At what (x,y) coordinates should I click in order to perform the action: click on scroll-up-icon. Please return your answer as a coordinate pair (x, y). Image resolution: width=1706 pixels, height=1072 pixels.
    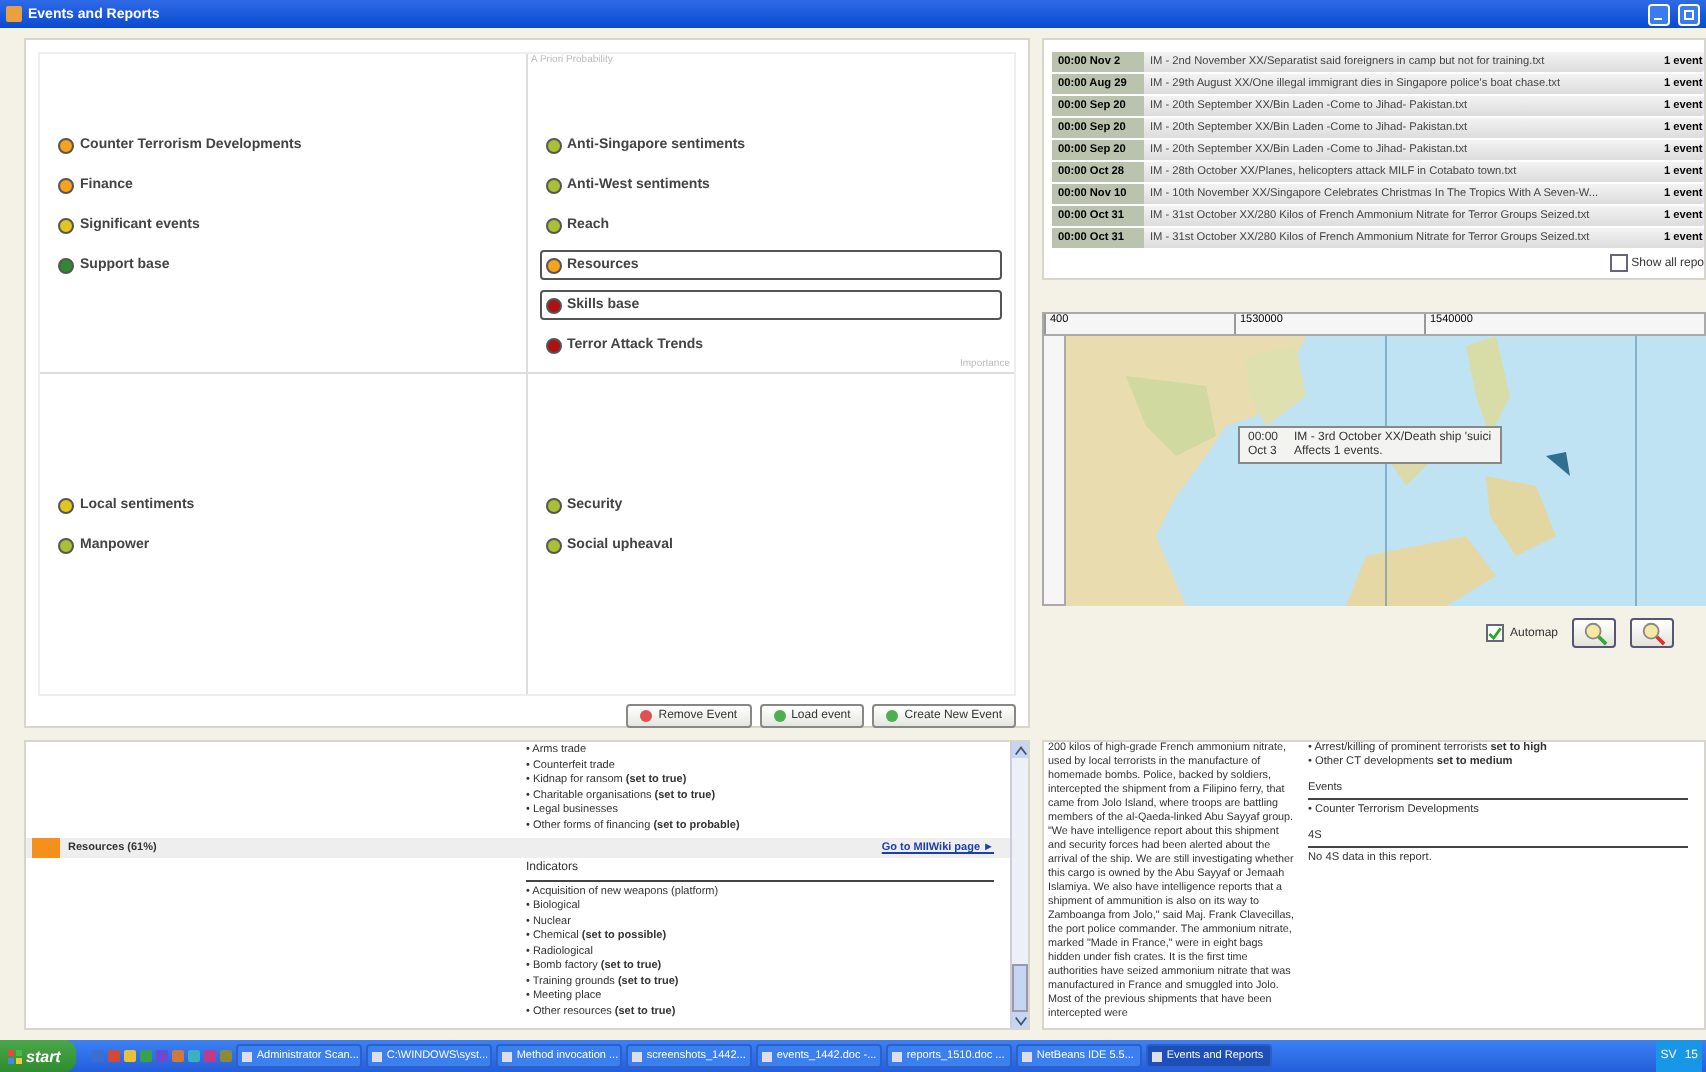
    Looking at the image, I should click on (1020, 750).